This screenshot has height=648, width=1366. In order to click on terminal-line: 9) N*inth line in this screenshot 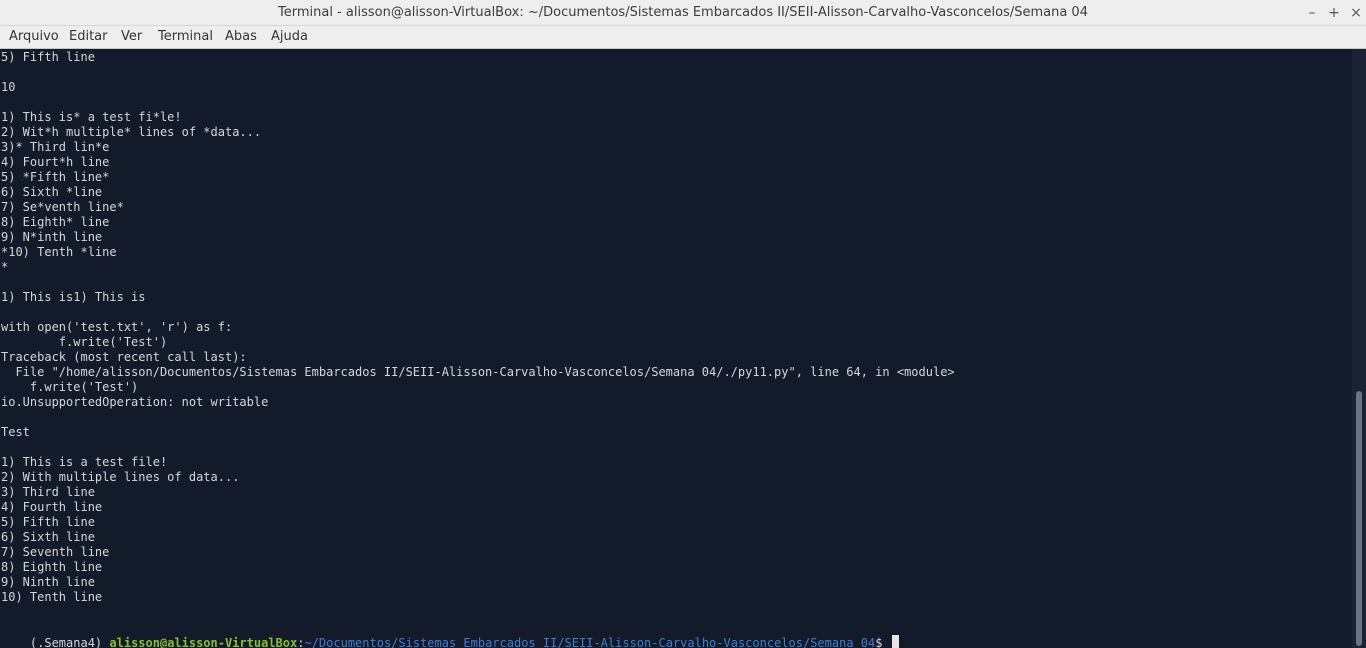, I will do `click(52, 237)`.